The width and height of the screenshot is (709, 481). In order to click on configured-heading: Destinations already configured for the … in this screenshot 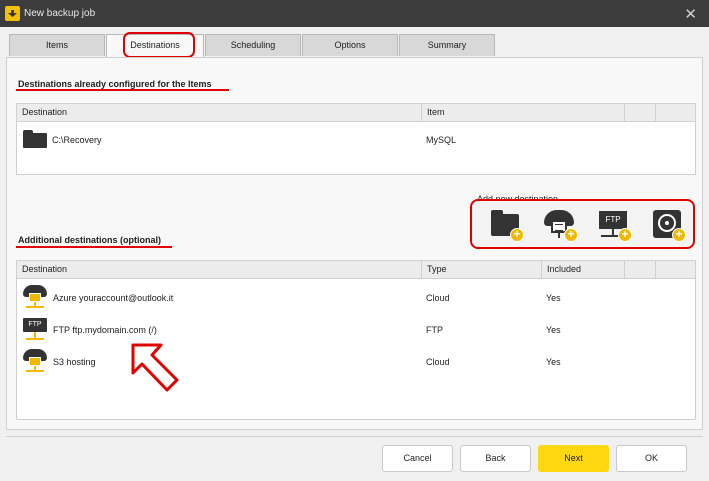, I will do `click(115, 84)`.